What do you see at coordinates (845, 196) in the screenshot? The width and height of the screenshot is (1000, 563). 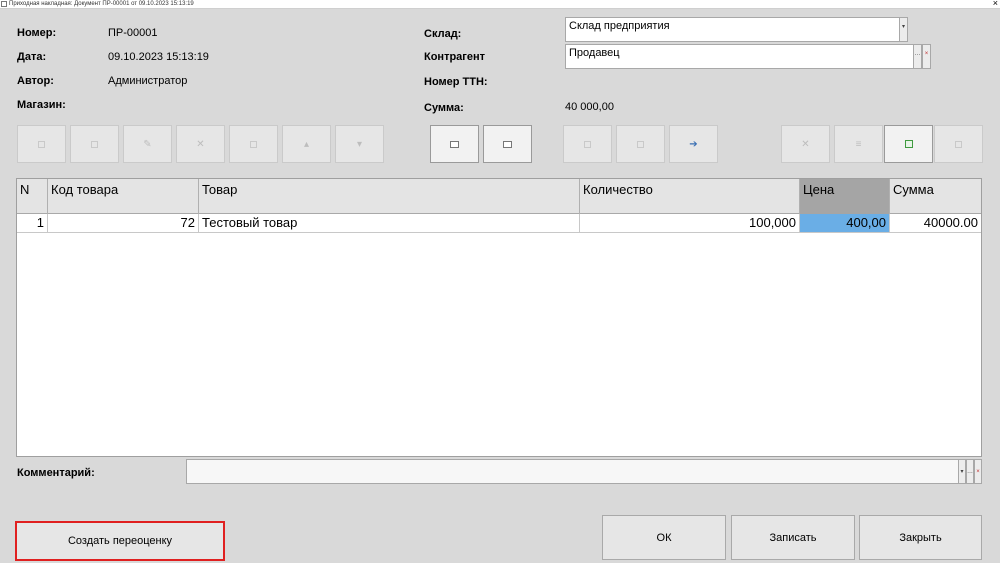 I see `column-header-price: Цена` at bounding box center [845, 196].